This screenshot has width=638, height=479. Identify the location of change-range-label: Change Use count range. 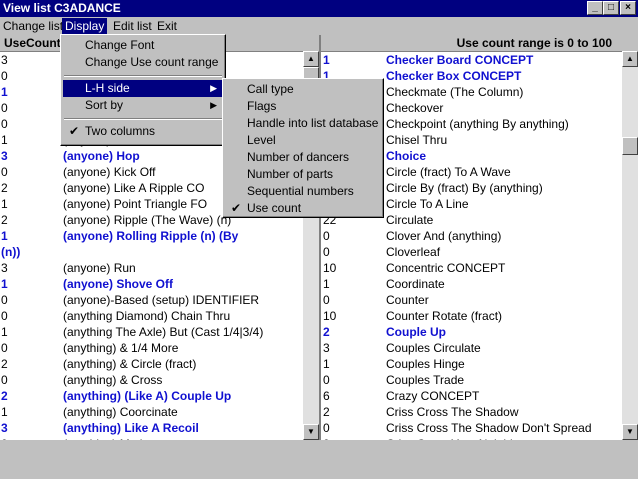
(152, 62).